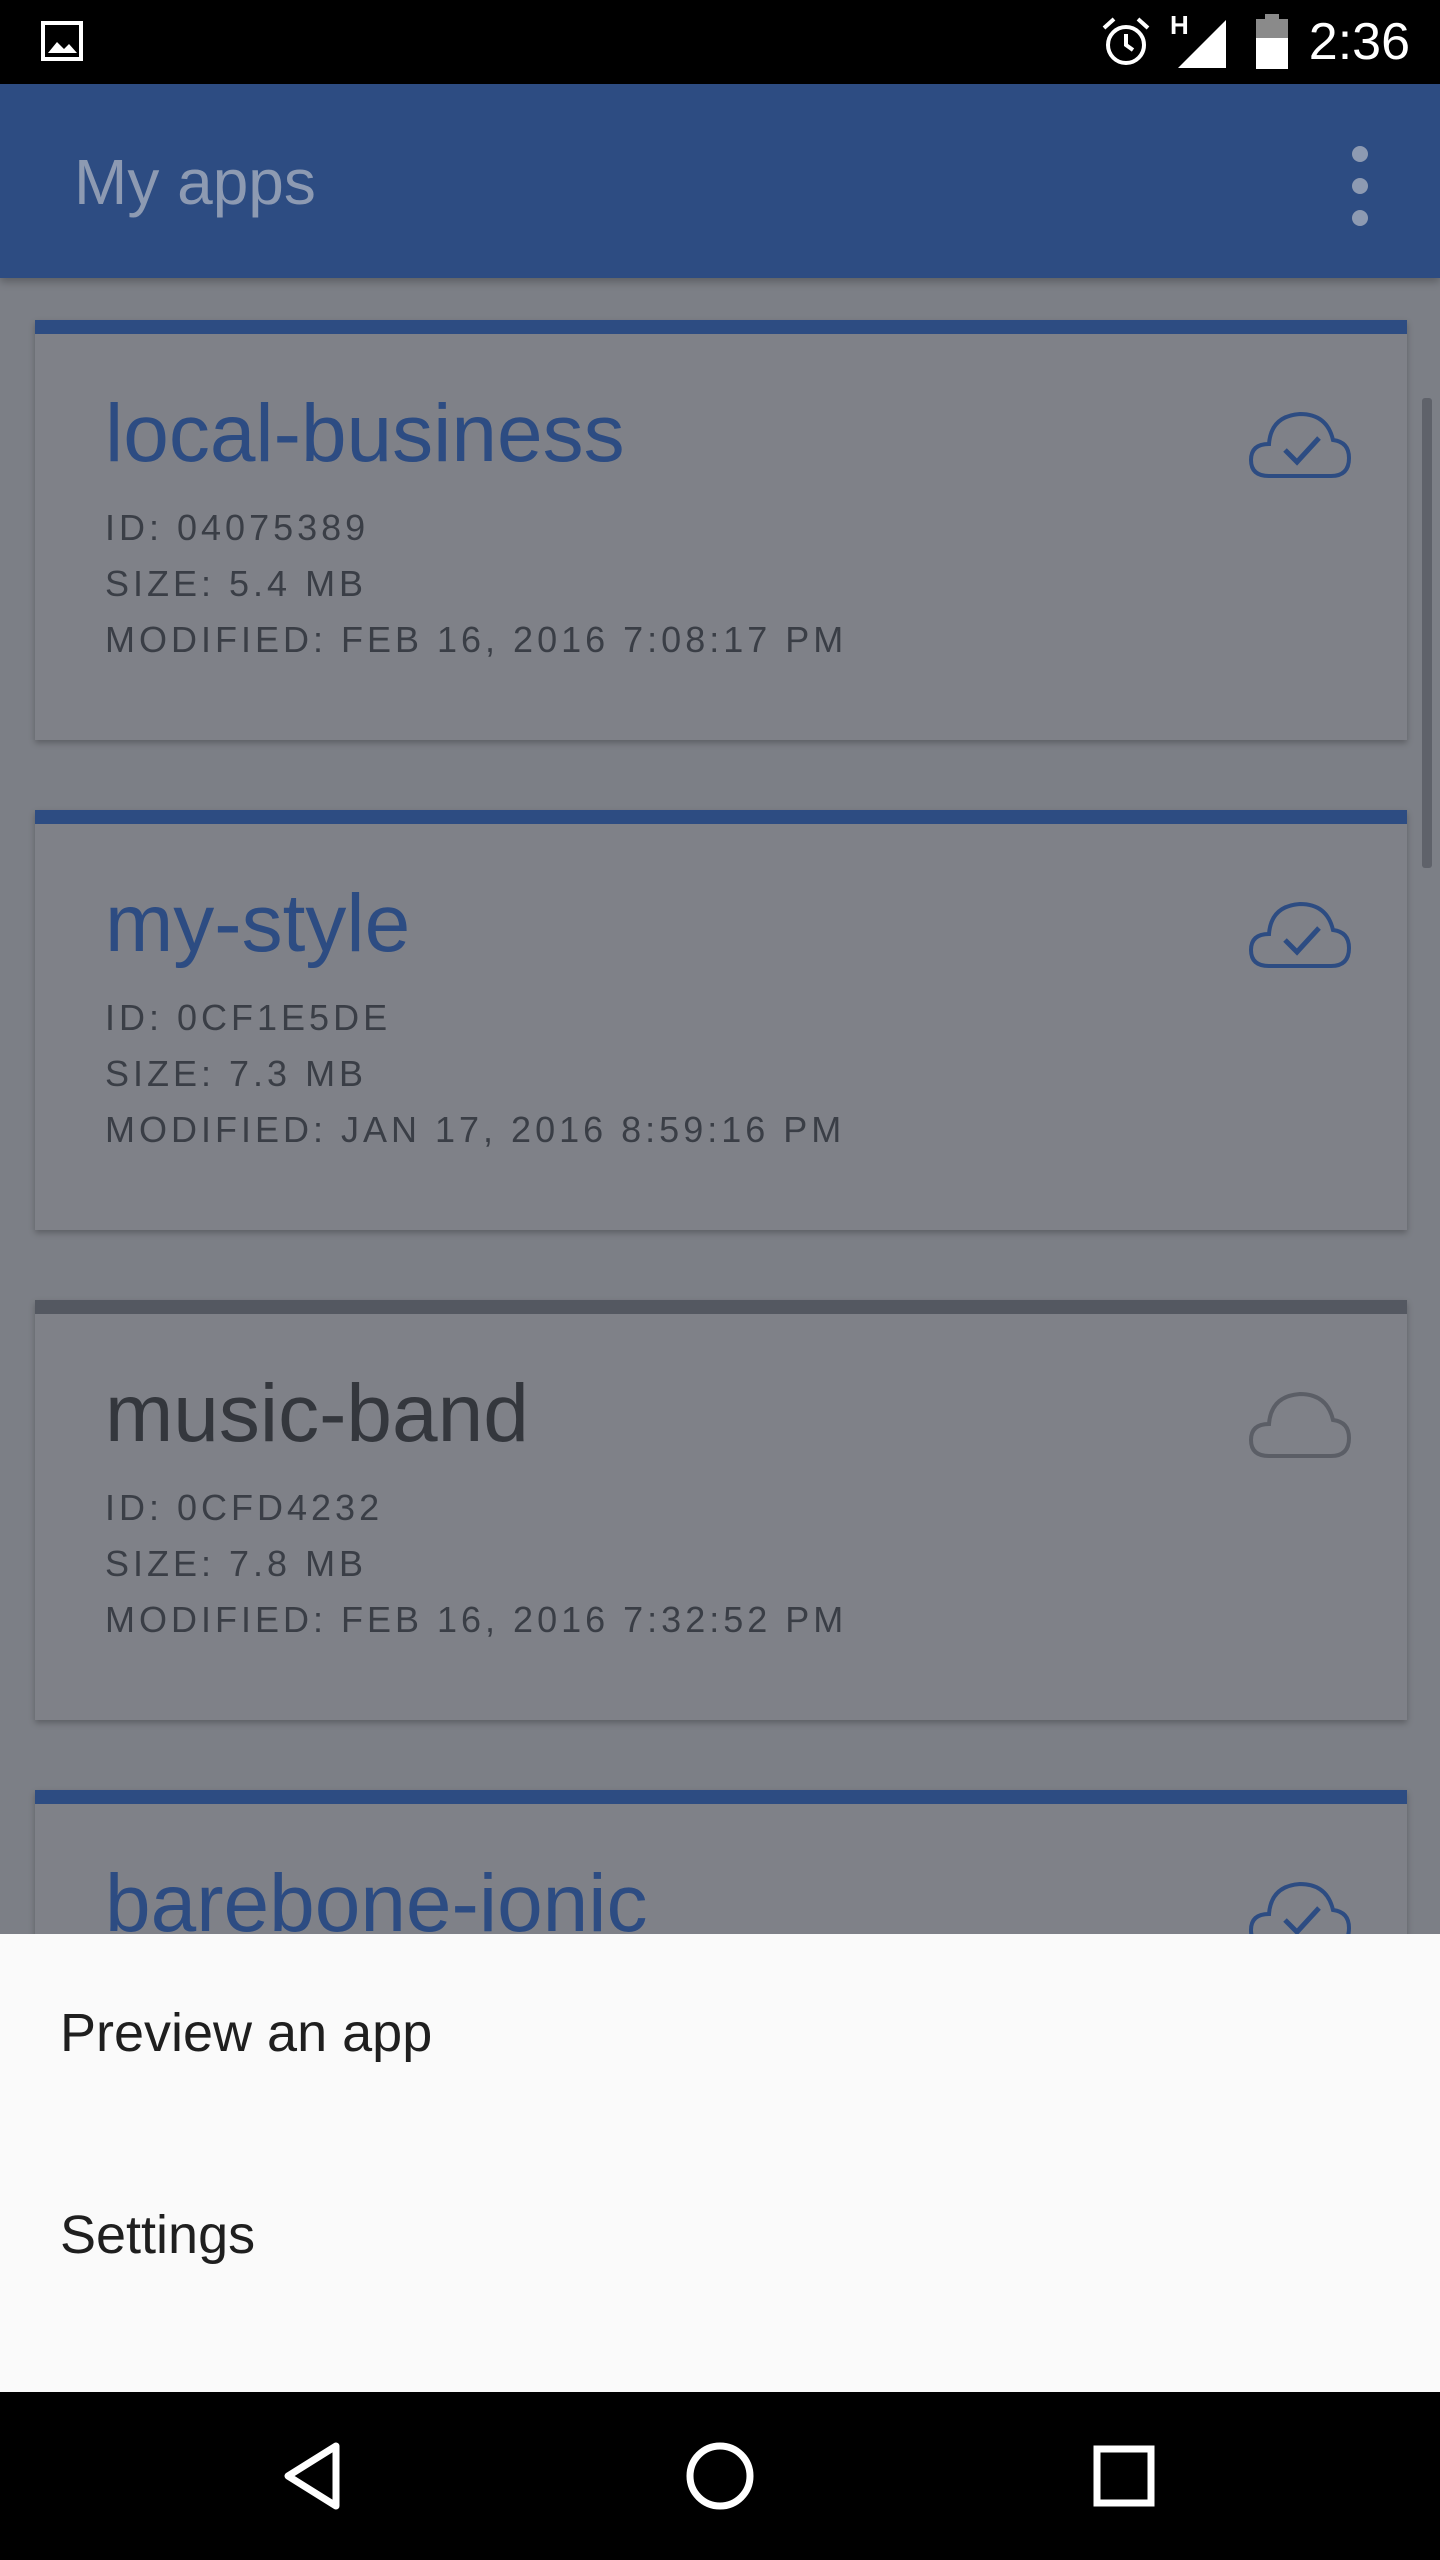  Describe the element at coordinates (720, 181) in the screenshot. I see `app-bar: My apps` at that location.